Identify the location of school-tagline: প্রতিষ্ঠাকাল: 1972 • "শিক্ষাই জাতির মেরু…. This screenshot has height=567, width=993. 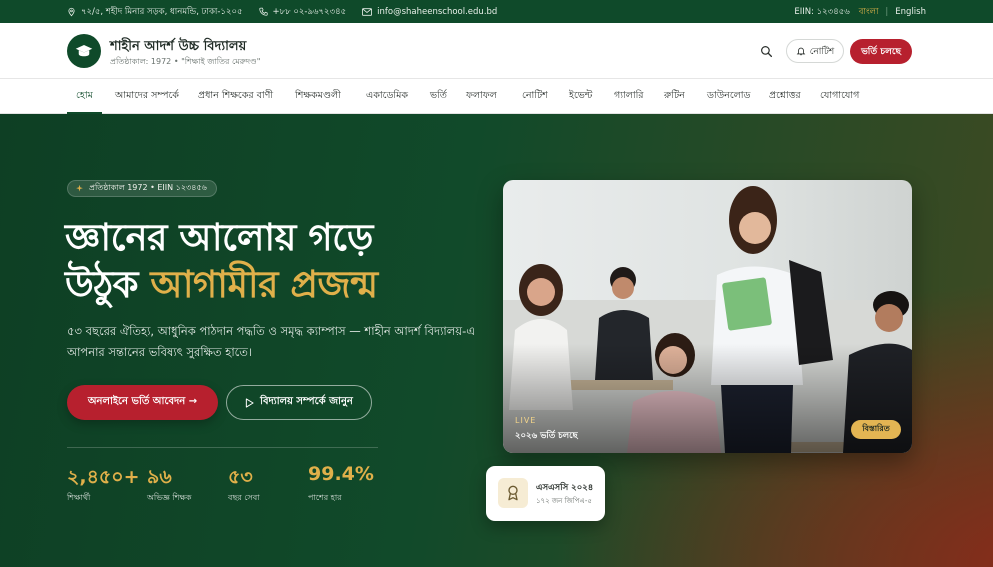
(185, 61).